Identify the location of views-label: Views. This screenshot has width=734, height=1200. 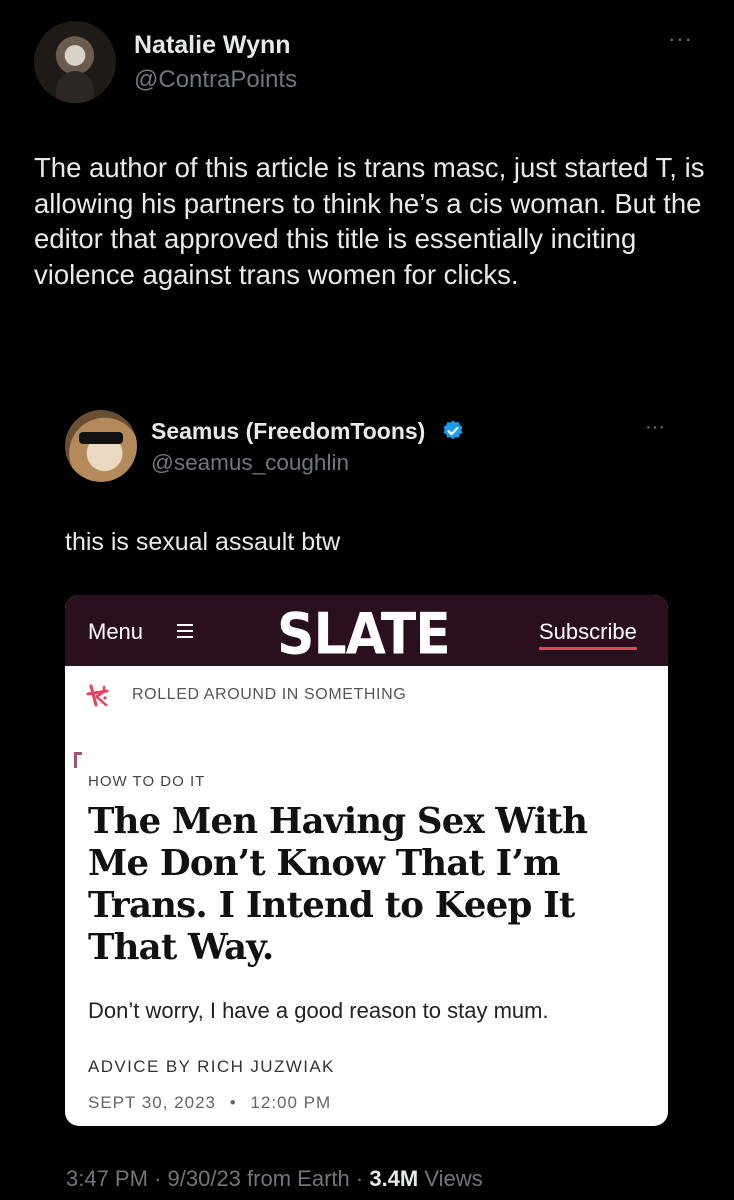
(453, 1178).